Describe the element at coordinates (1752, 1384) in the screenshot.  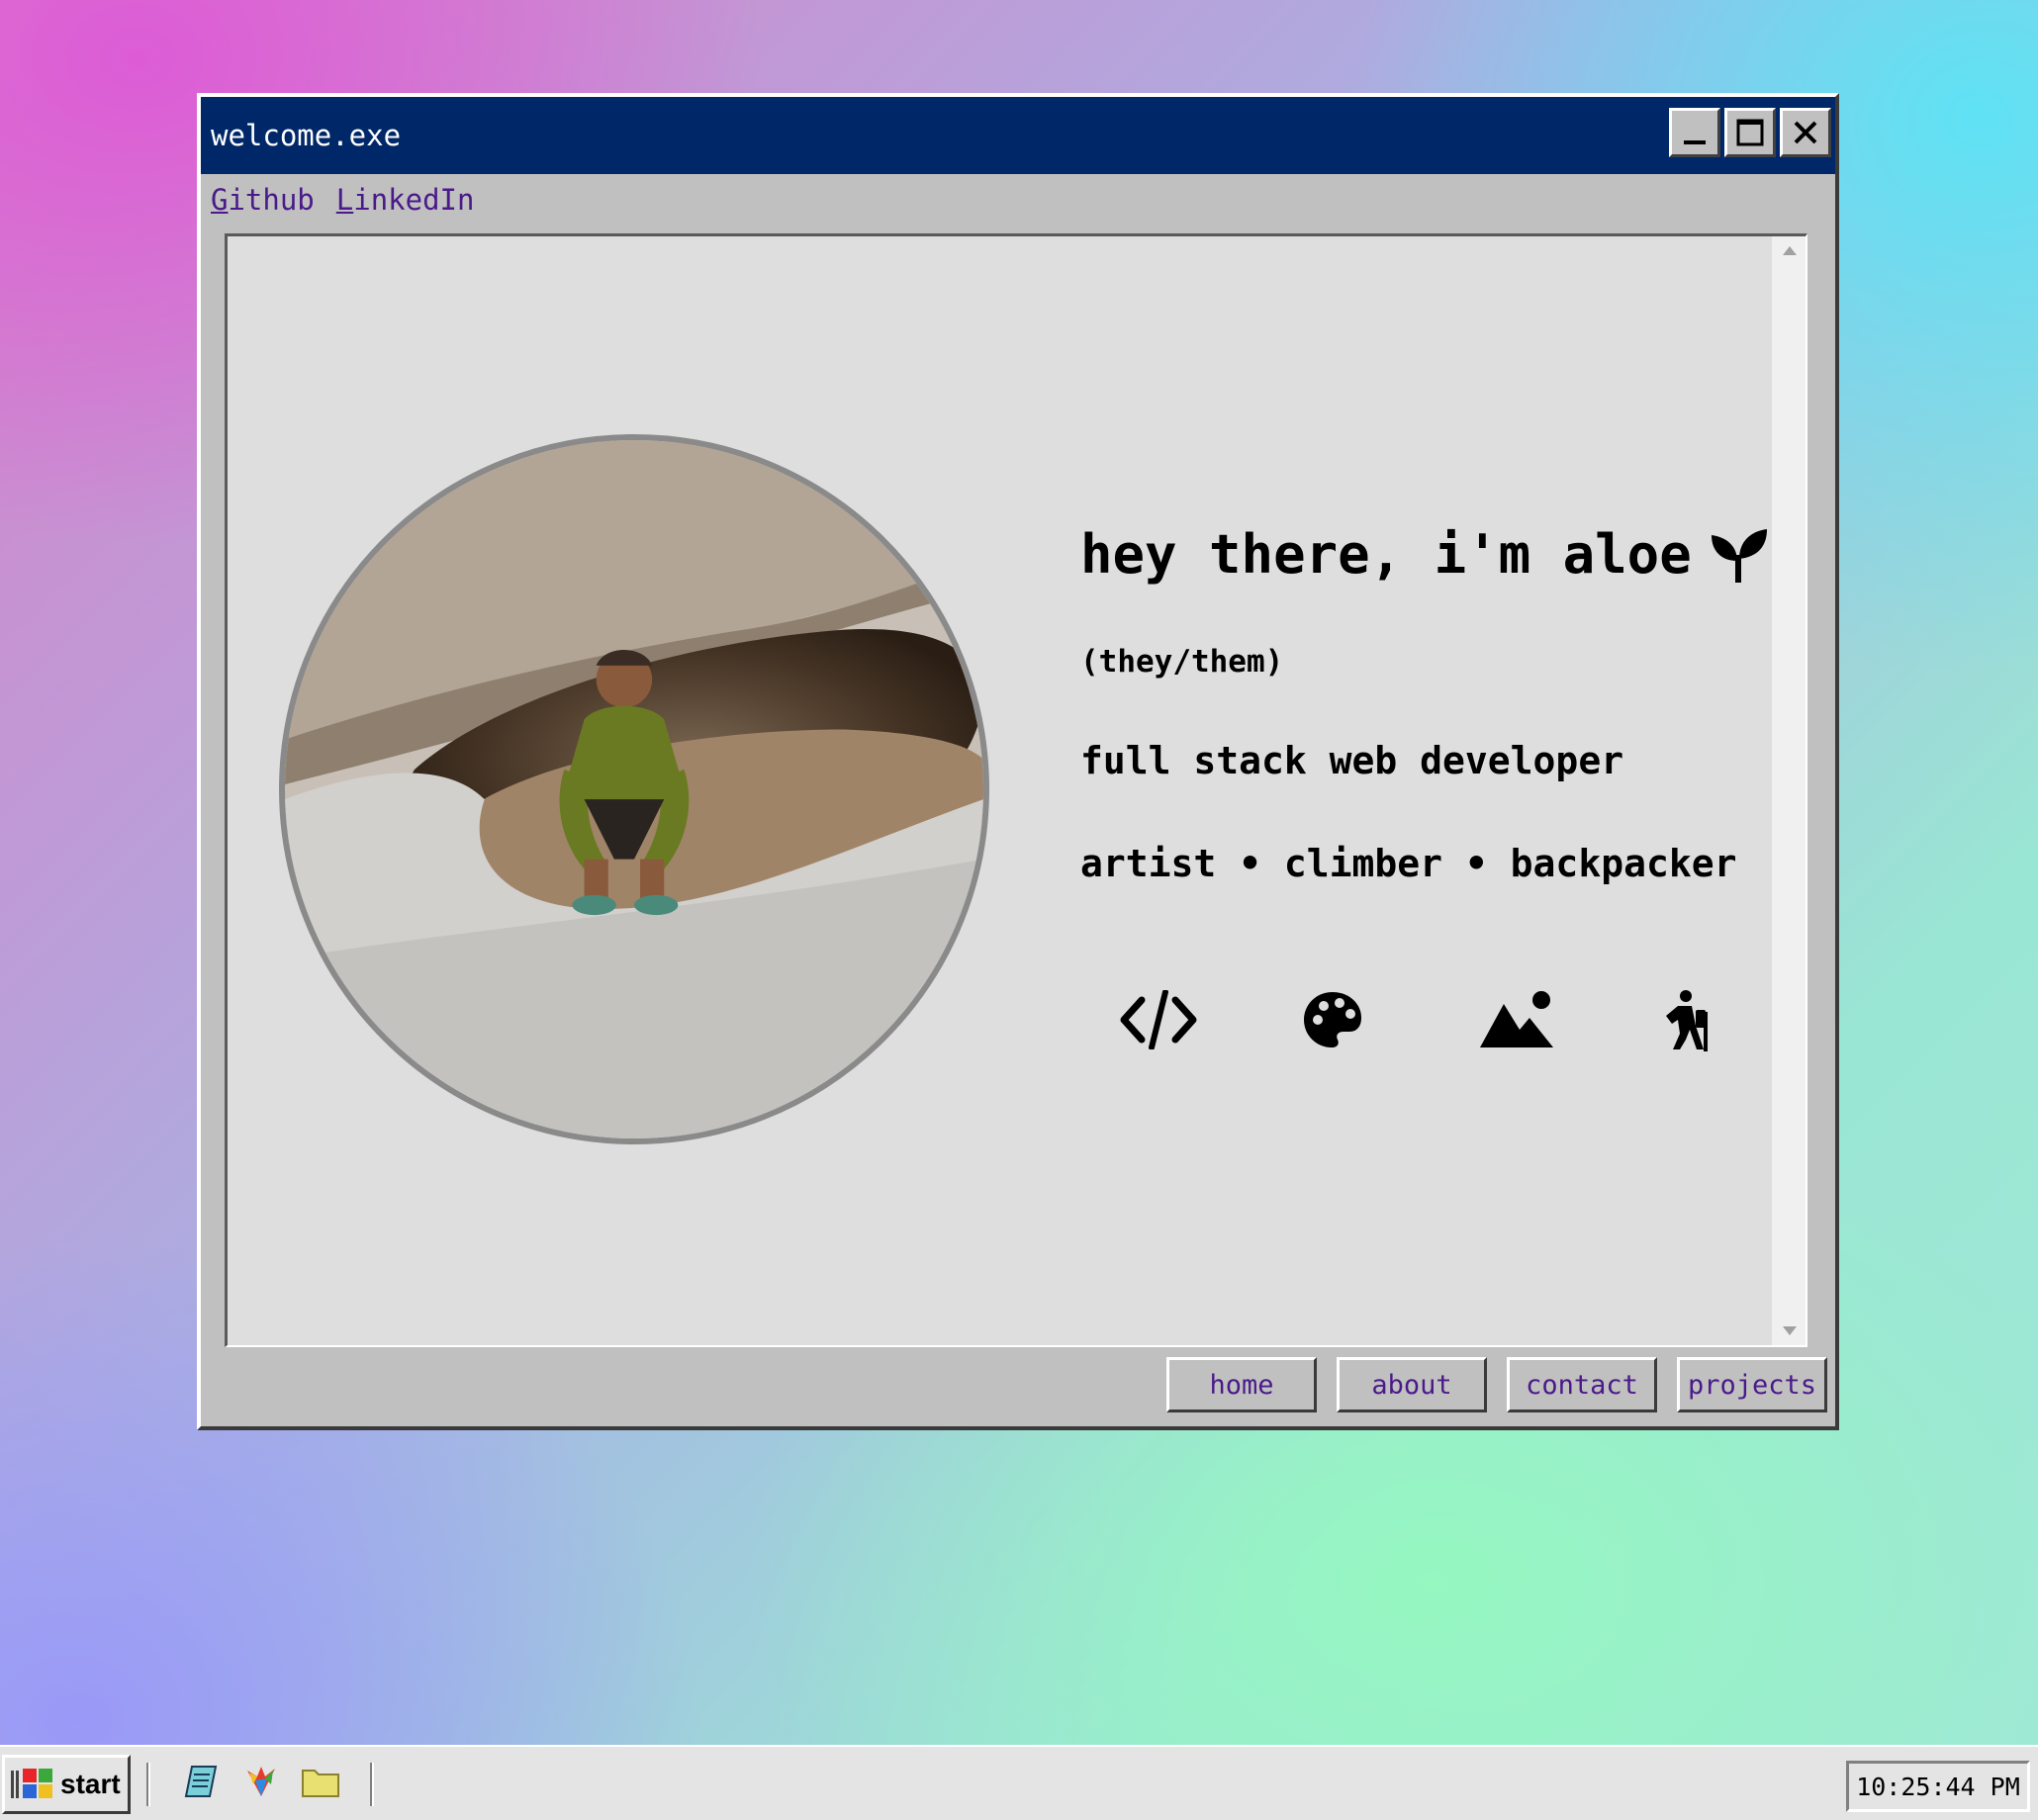
I see `projects-button: projects` at that location.